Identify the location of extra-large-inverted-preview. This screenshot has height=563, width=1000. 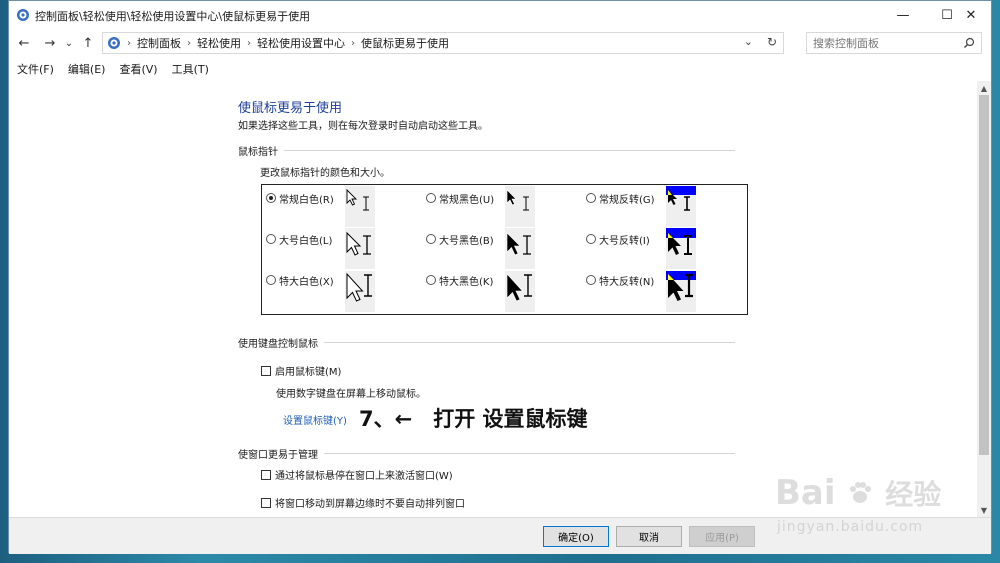
(681, 291).